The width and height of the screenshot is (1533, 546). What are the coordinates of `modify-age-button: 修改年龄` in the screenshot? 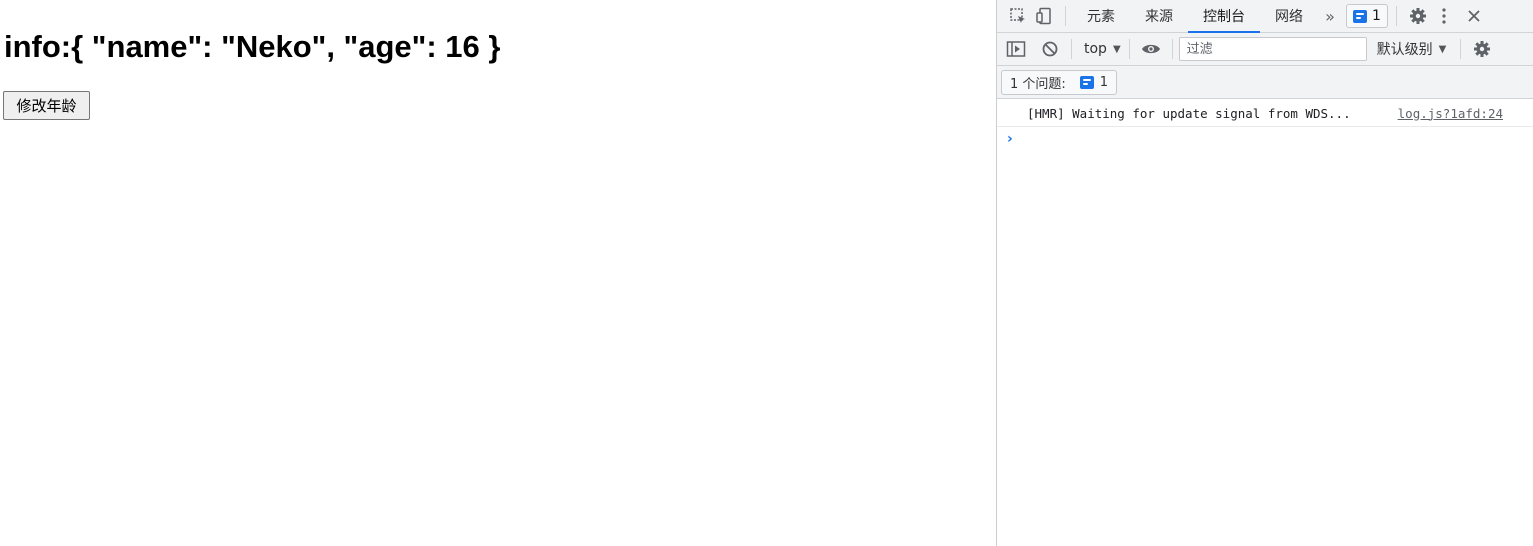 It's located at (46, 105).